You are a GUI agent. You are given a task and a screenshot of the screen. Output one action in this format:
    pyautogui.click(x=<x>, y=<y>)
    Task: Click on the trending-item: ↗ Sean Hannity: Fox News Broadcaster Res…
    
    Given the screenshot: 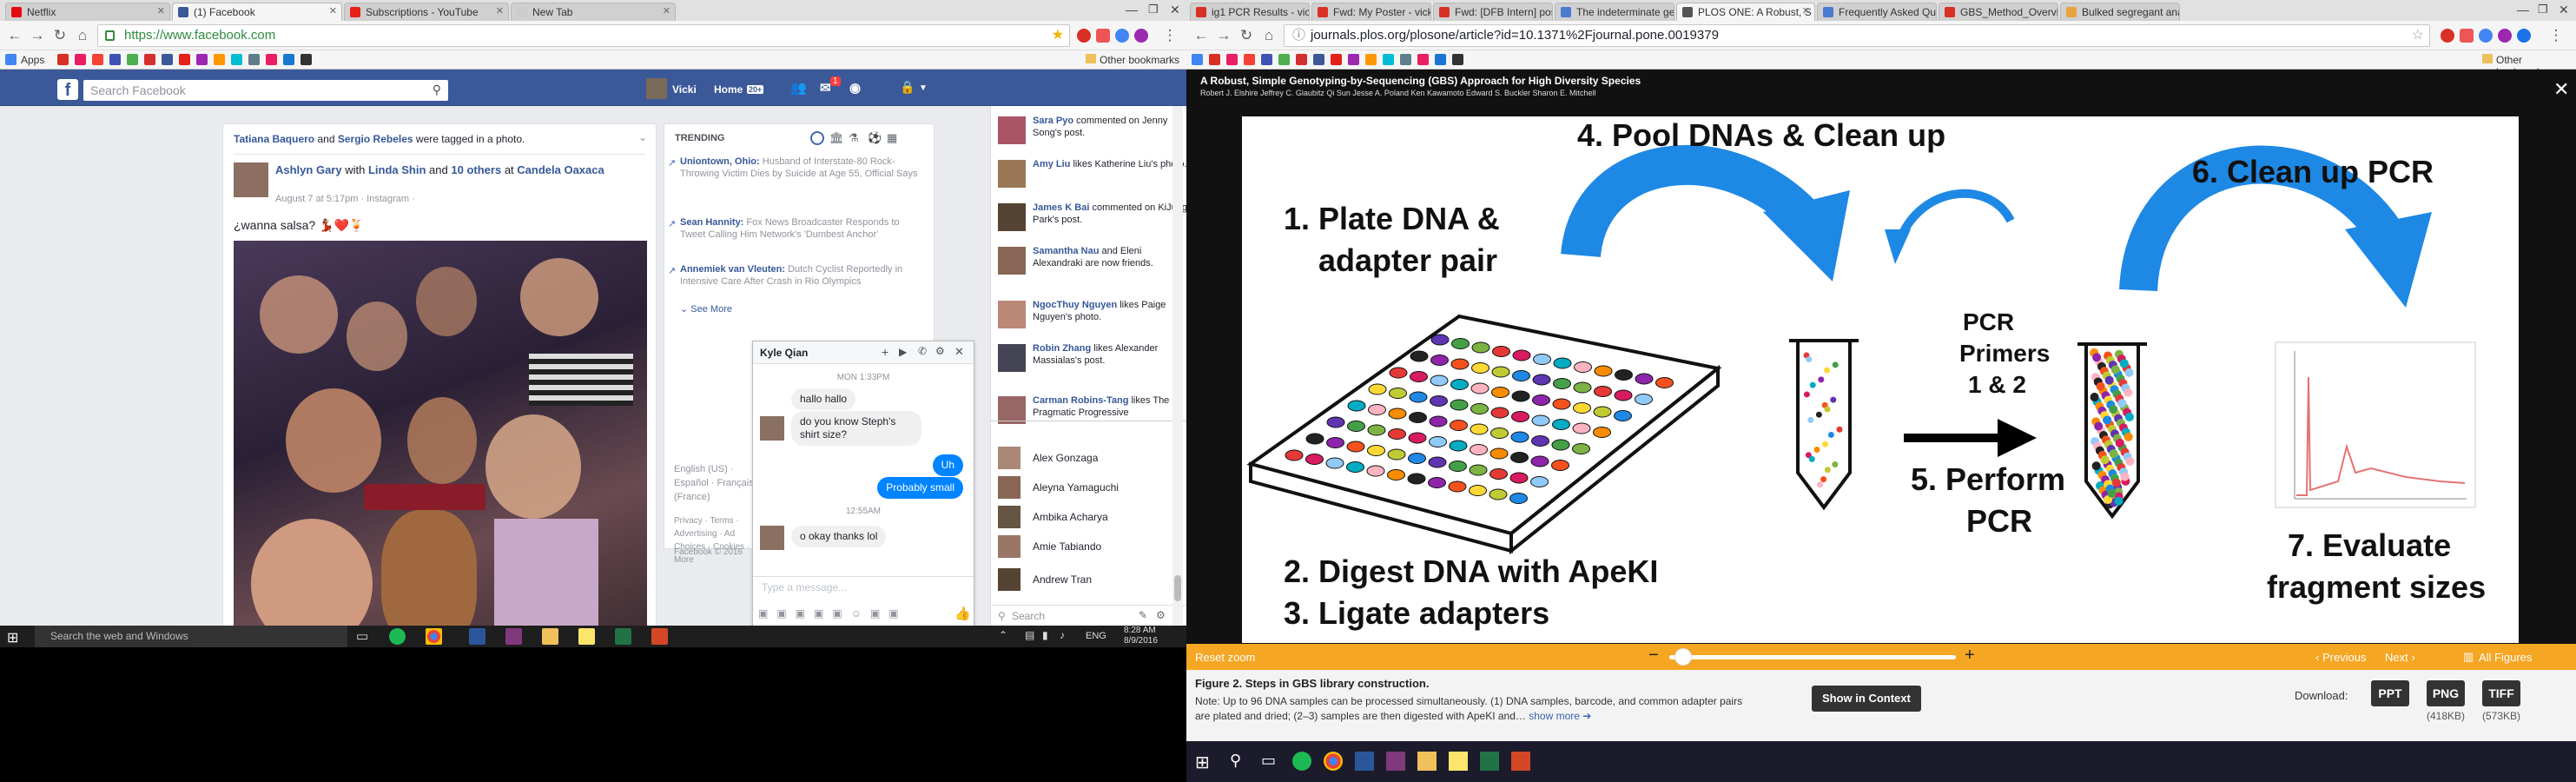 What is the action you would take?
    pyautogui.click(x=796, y=229)
    